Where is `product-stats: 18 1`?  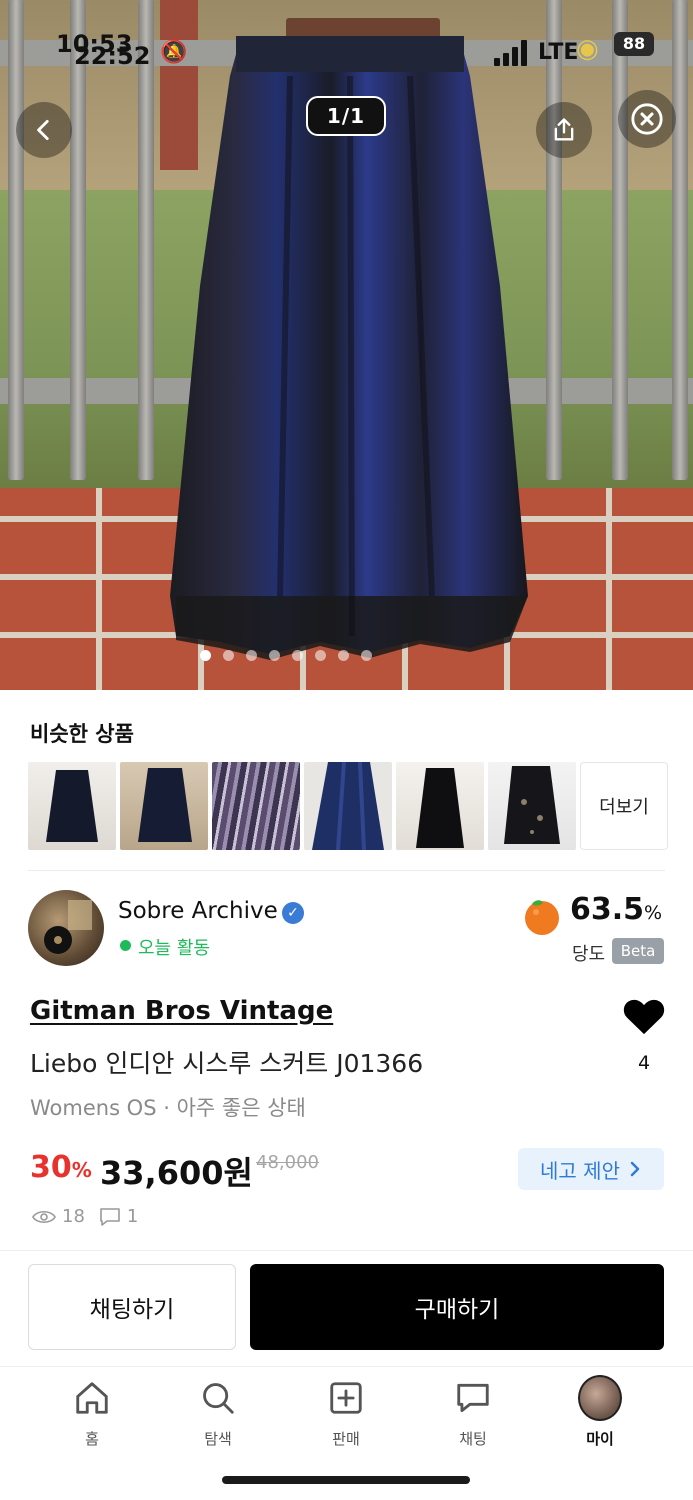
product-stats: 18 1 is located at coordinates (85, 1216).